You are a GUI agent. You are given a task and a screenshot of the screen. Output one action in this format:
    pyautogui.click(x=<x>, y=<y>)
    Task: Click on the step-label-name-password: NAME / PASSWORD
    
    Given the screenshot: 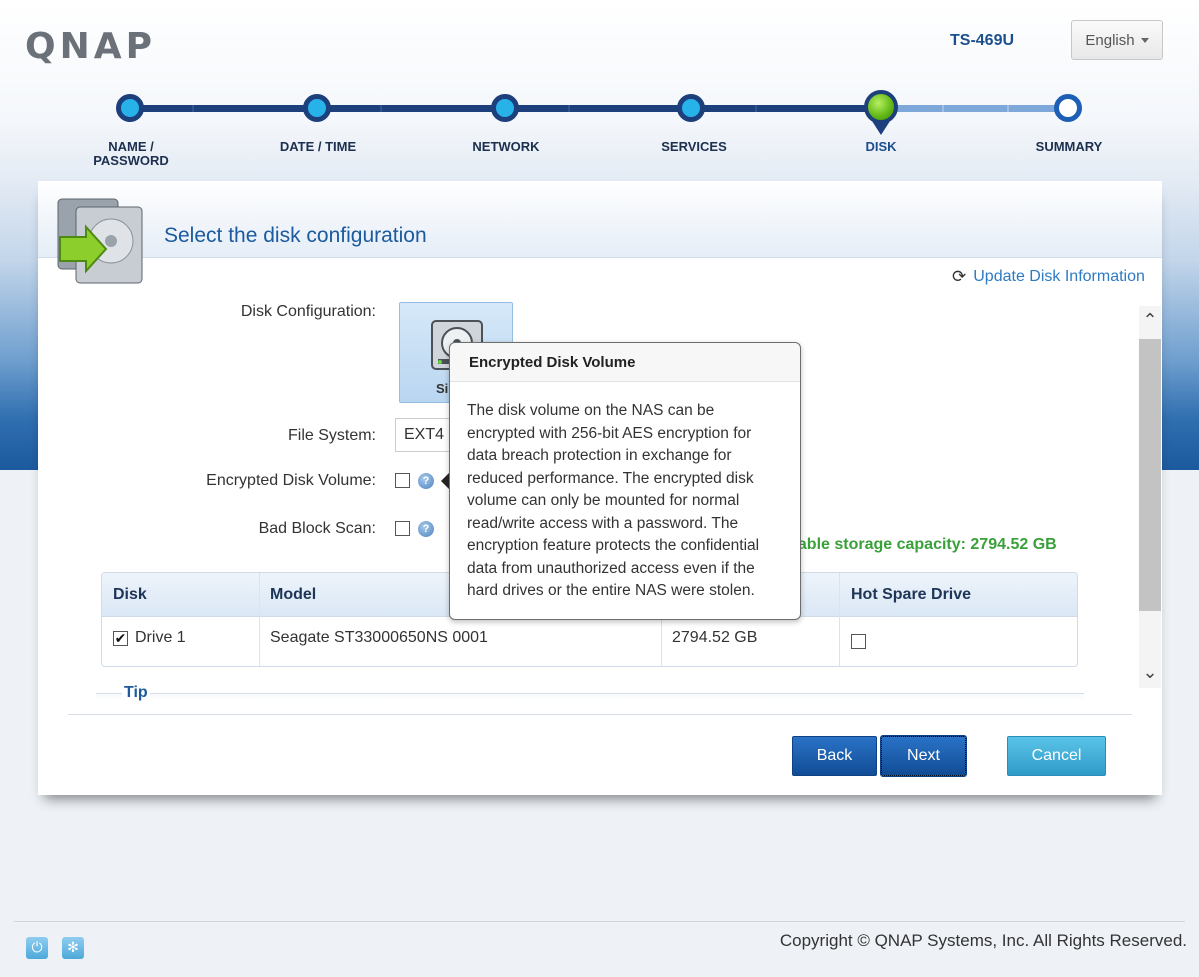 What is the action you would take?
    pyautogui.click(x=131, y=154)
    